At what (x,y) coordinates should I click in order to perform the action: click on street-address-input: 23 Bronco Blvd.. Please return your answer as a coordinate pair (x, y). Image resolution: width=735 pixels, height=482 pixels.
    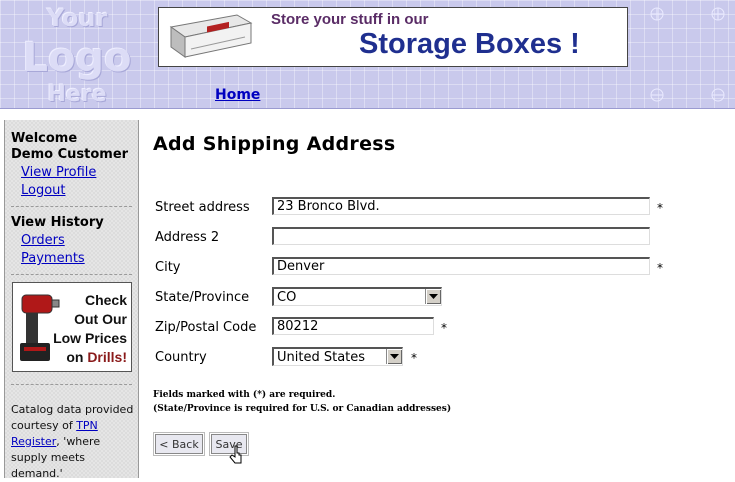
    Looking at the image, I should click on (461, 206).